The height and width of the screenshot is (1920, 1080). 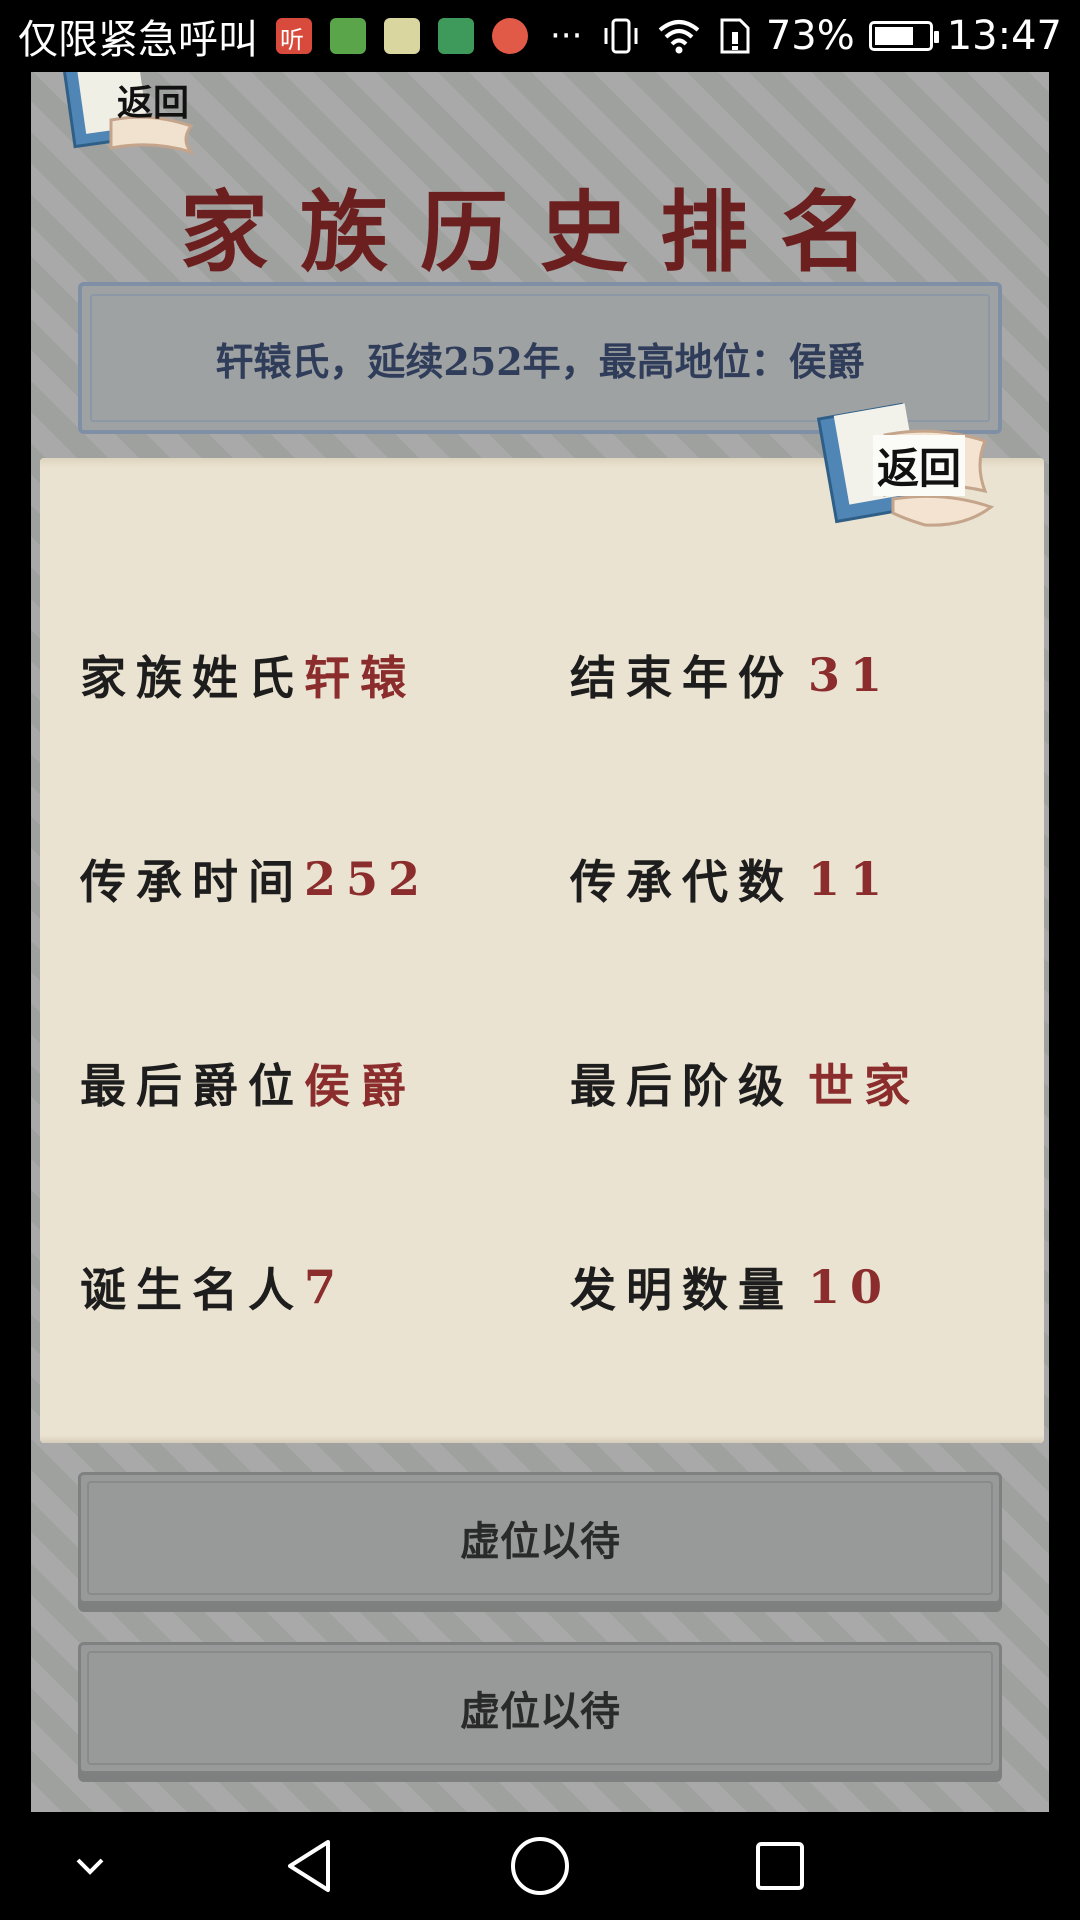 I want to click on field-label: 传承时间, so click(x=192, y=882).